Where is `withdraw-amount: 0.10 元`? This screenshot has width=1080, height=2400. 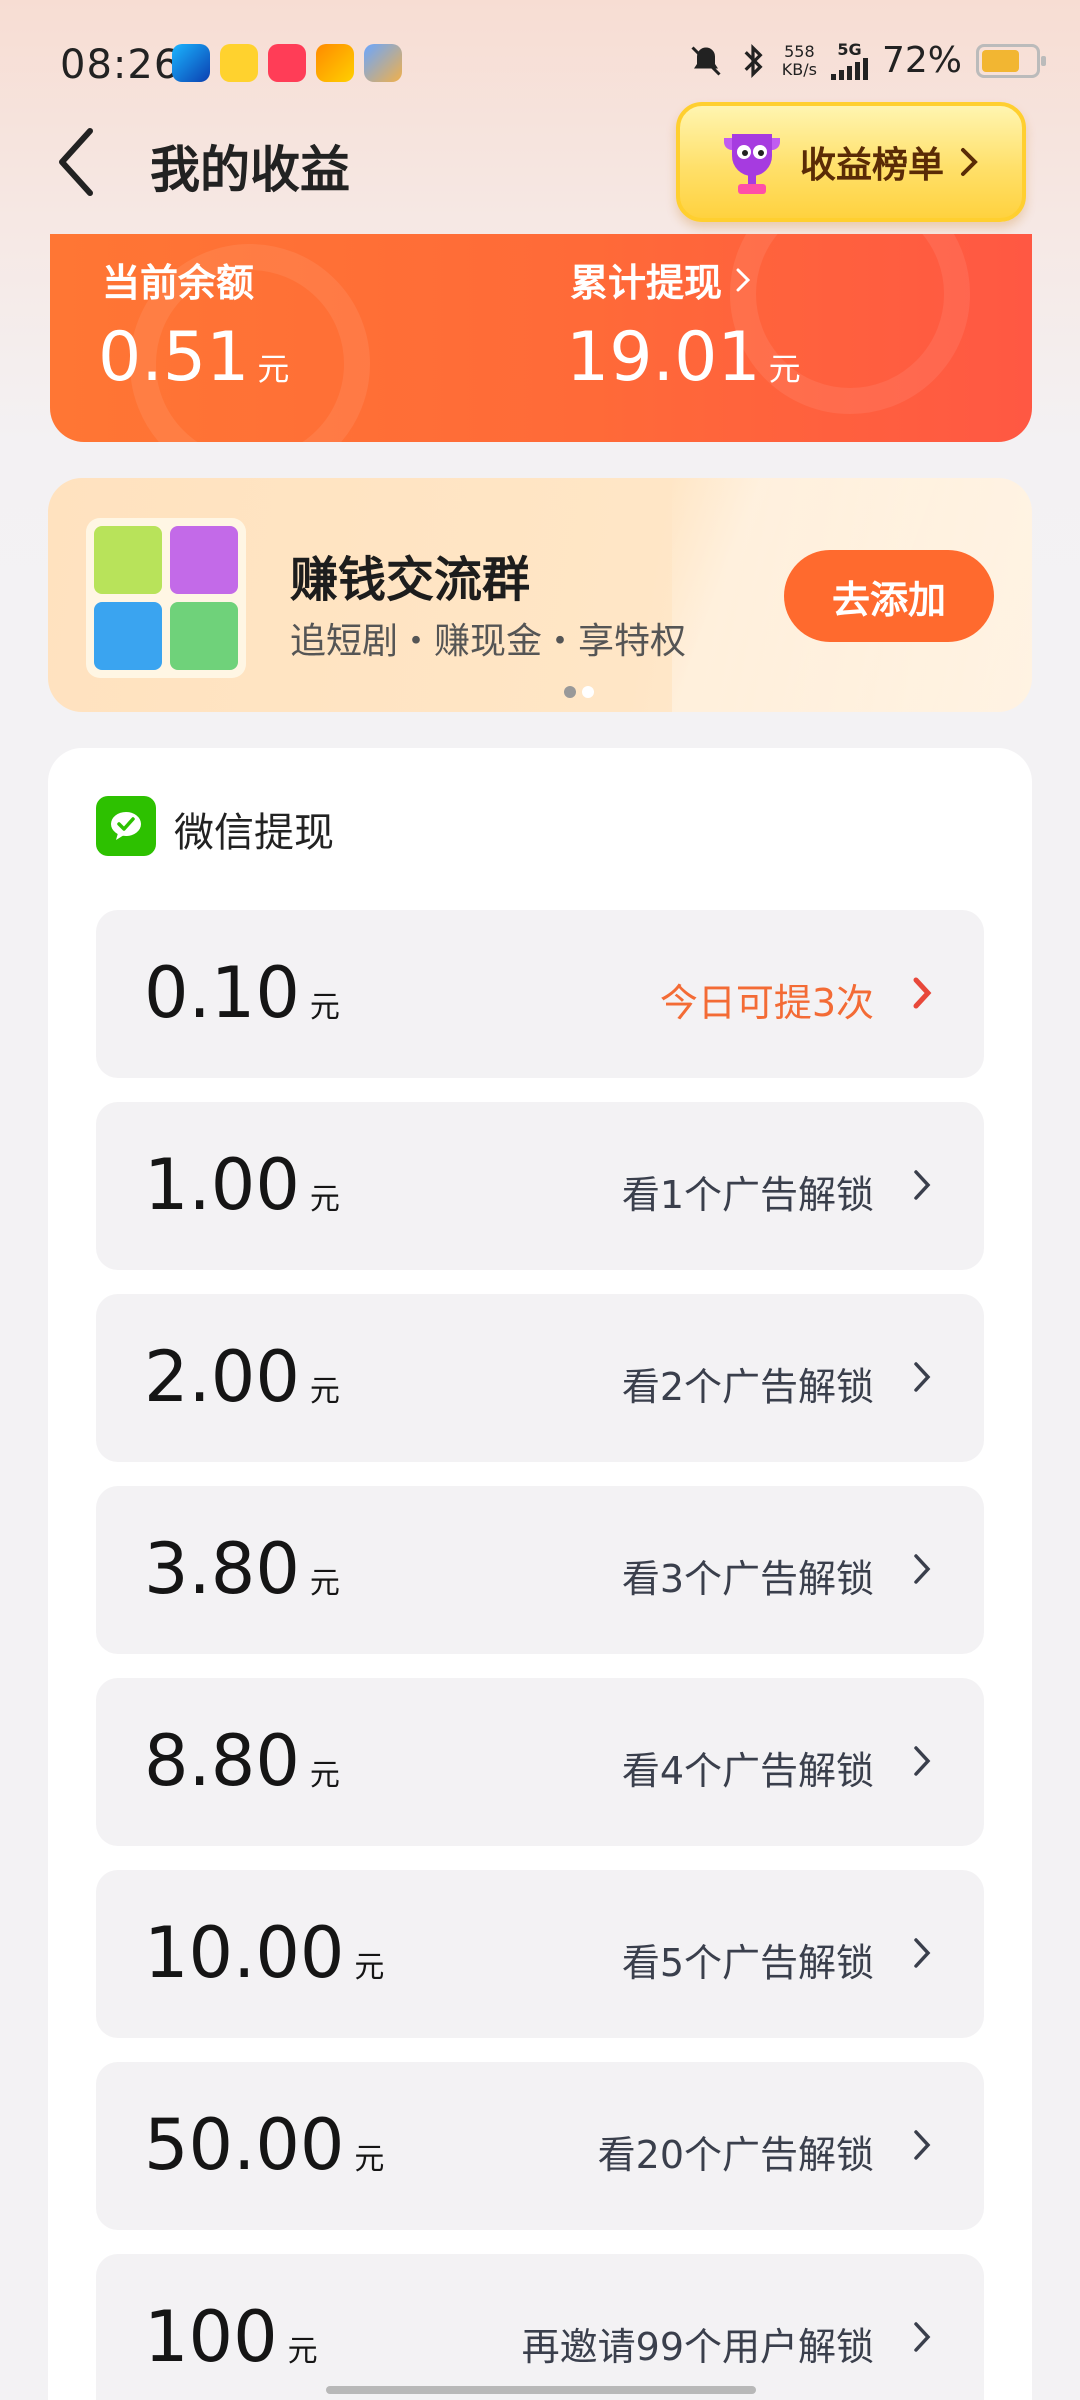 withdraw-amount: 0.10 元 is located at coordinates (242, 993).